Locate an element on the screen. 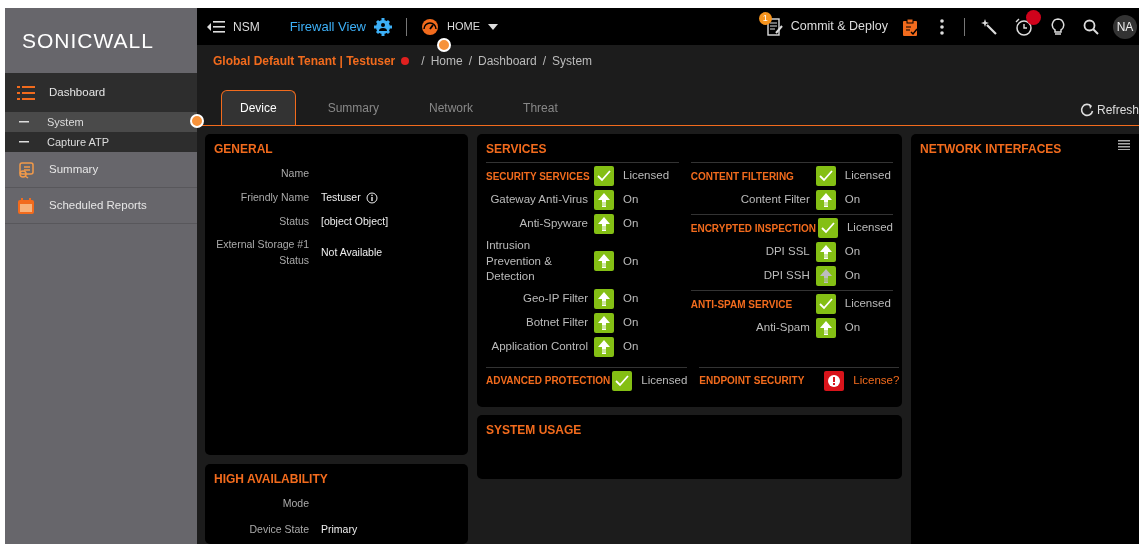  calendar-icon is located at coordinates (26, 205).